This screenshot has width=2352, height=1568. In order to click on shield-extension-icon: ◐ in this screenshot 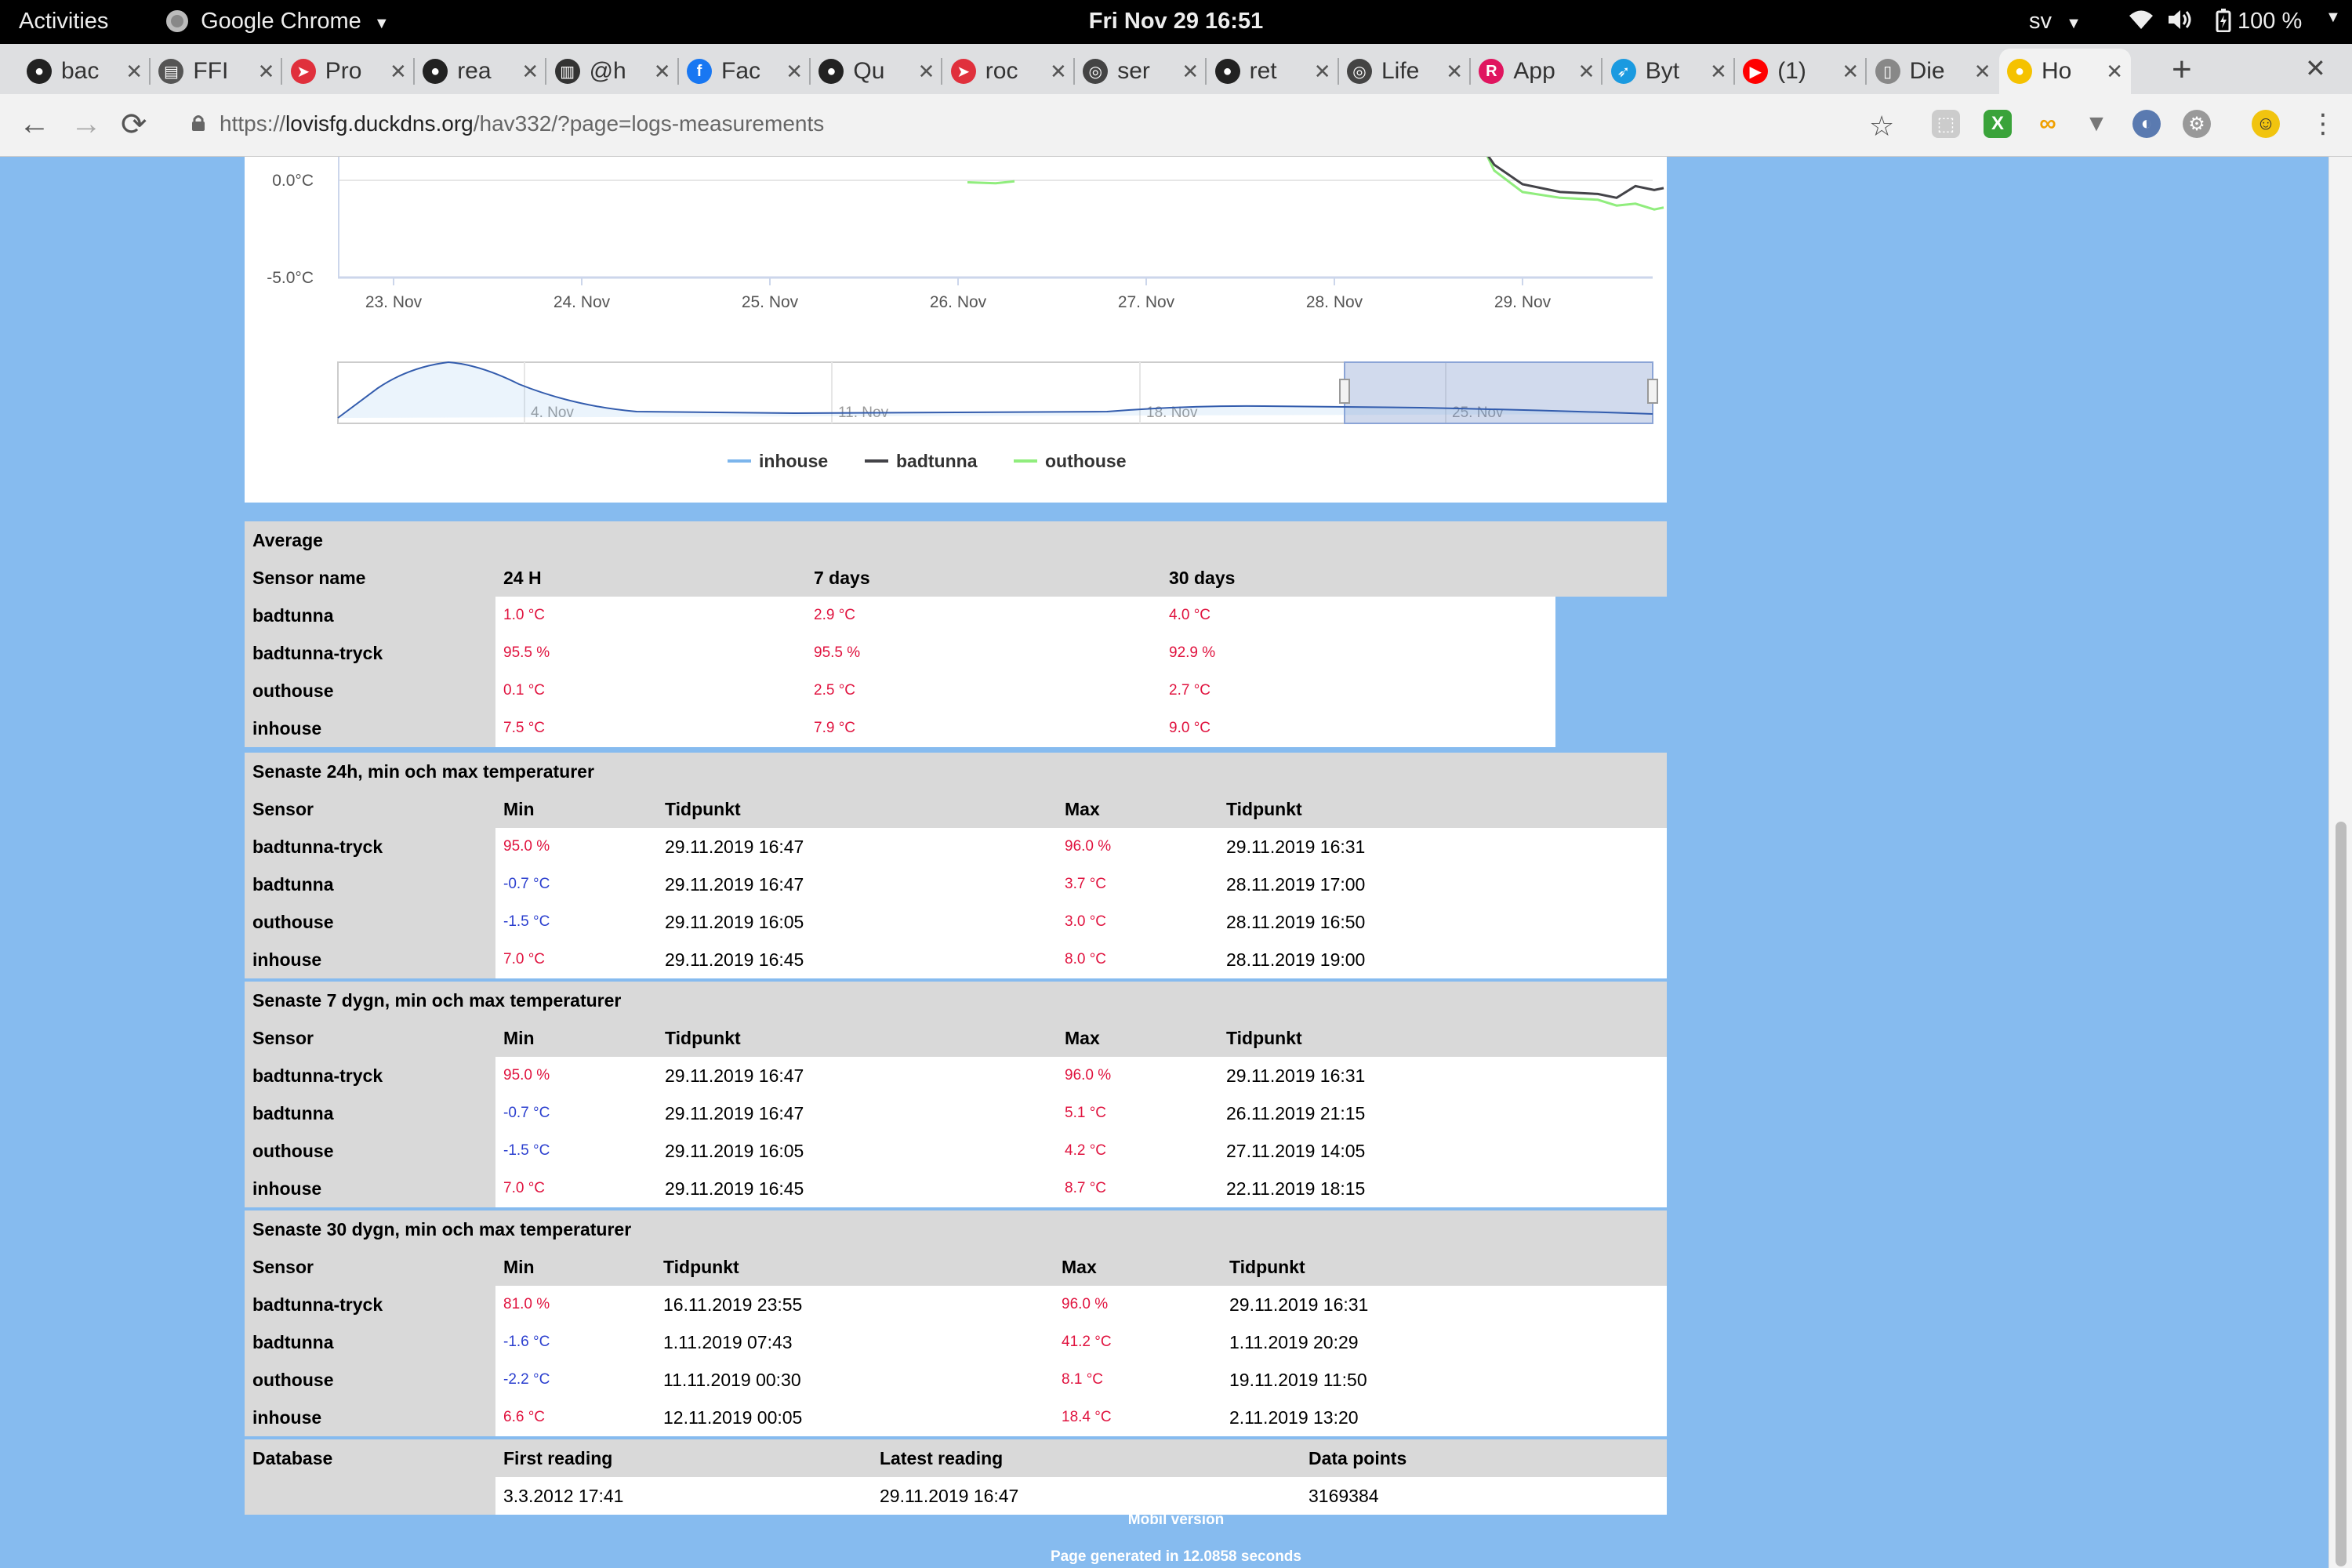, I will do `click(2146, 124)`.